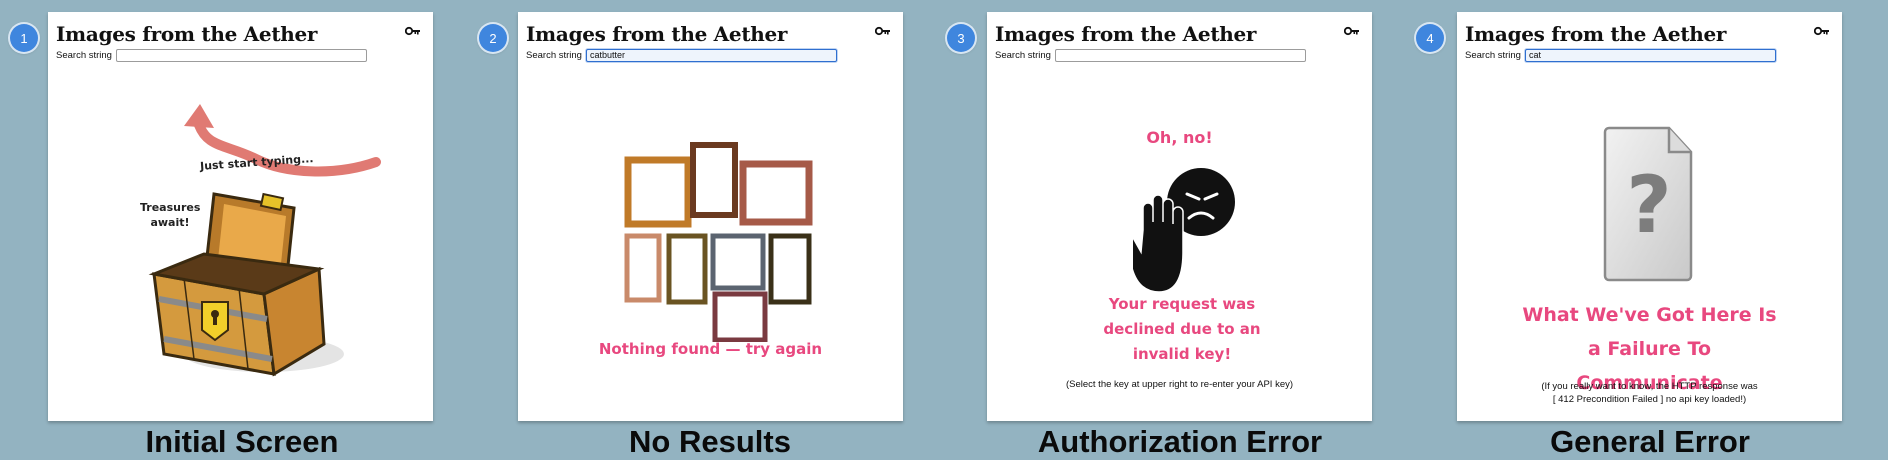 The width and height of the screenshot is (1888, 460). I want to click on step-badge-4: 4, so click(1430, 38).